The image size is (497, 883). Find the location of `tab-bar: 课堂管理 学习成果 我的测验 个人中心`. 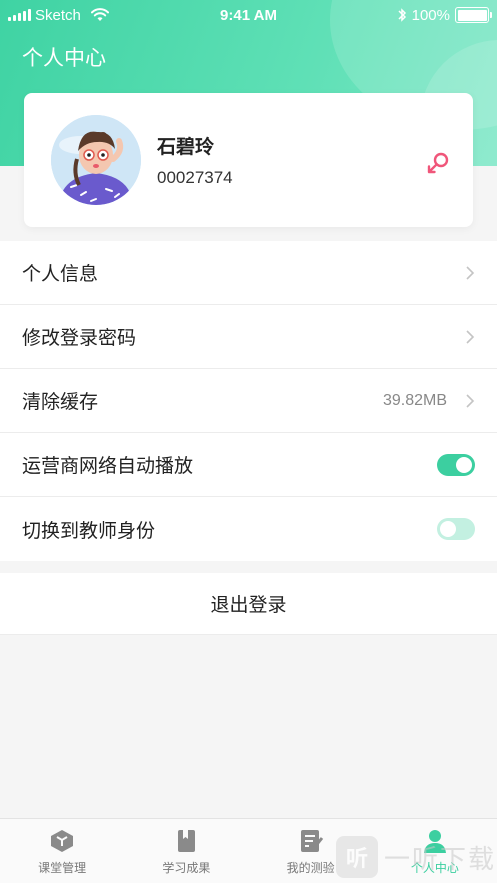

tab-bar: 课堂管理 学习成果 我的测验 个人中心 is located at coordinates (248, 850).